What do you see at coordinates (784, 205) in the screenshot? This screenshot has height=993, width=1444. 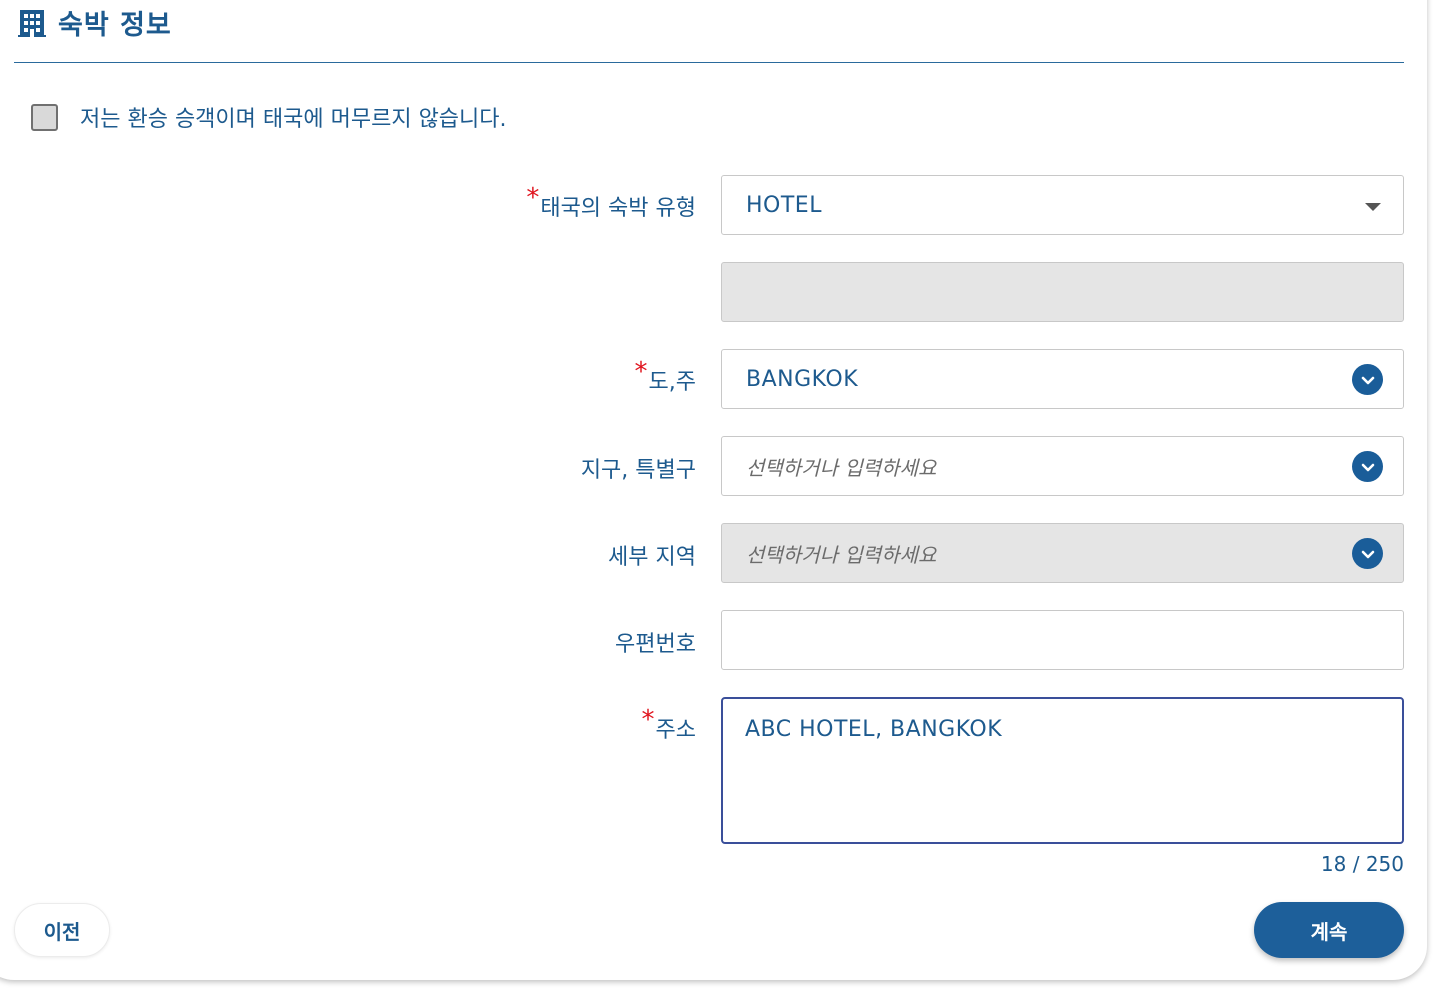 I see `accommodation-type-value: HOTEL` at bounding box center [784, 205].